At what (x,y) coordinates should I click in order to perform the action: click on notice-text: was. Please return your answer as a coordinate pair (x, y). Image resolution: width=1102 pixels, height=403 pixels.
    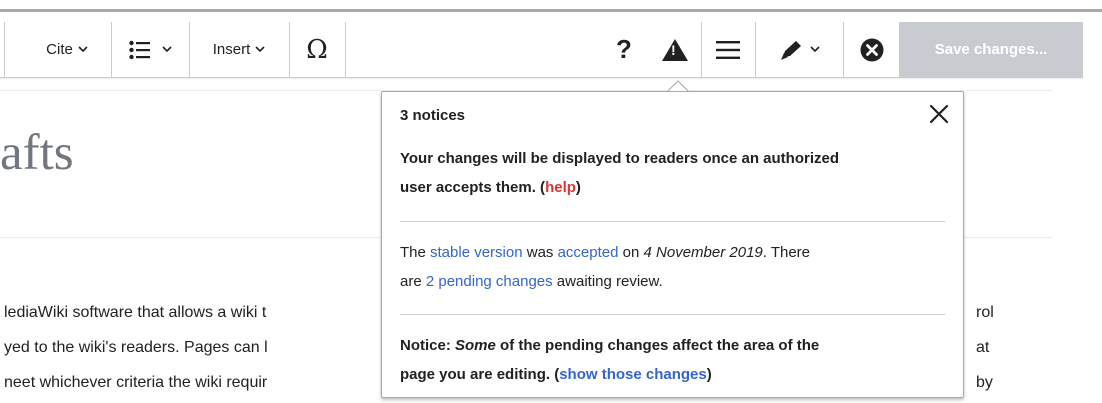
    Looking at the image, I should click on (540, 252).